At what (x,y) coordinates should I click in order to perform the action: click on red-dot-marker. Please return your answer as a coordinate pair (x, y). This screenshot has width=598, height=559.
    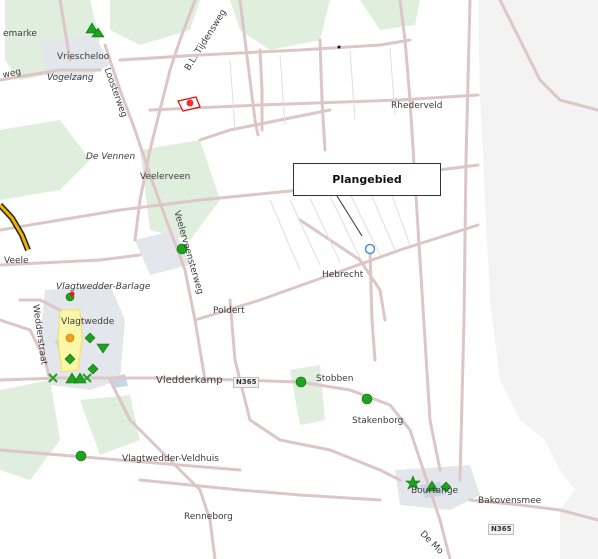
    Looking at the image, I should click on (72, 294).